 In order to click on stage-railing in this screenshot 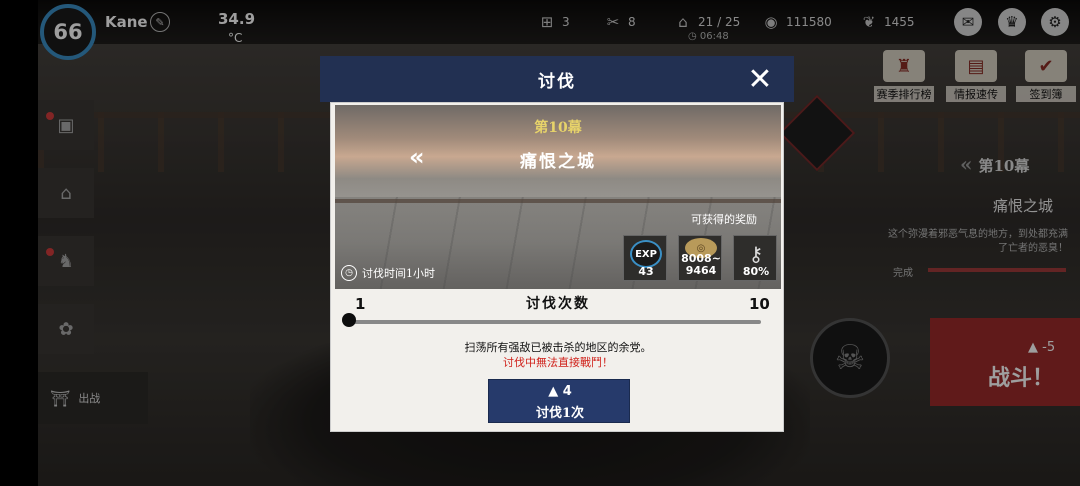, I will do `click(558, 201)`.